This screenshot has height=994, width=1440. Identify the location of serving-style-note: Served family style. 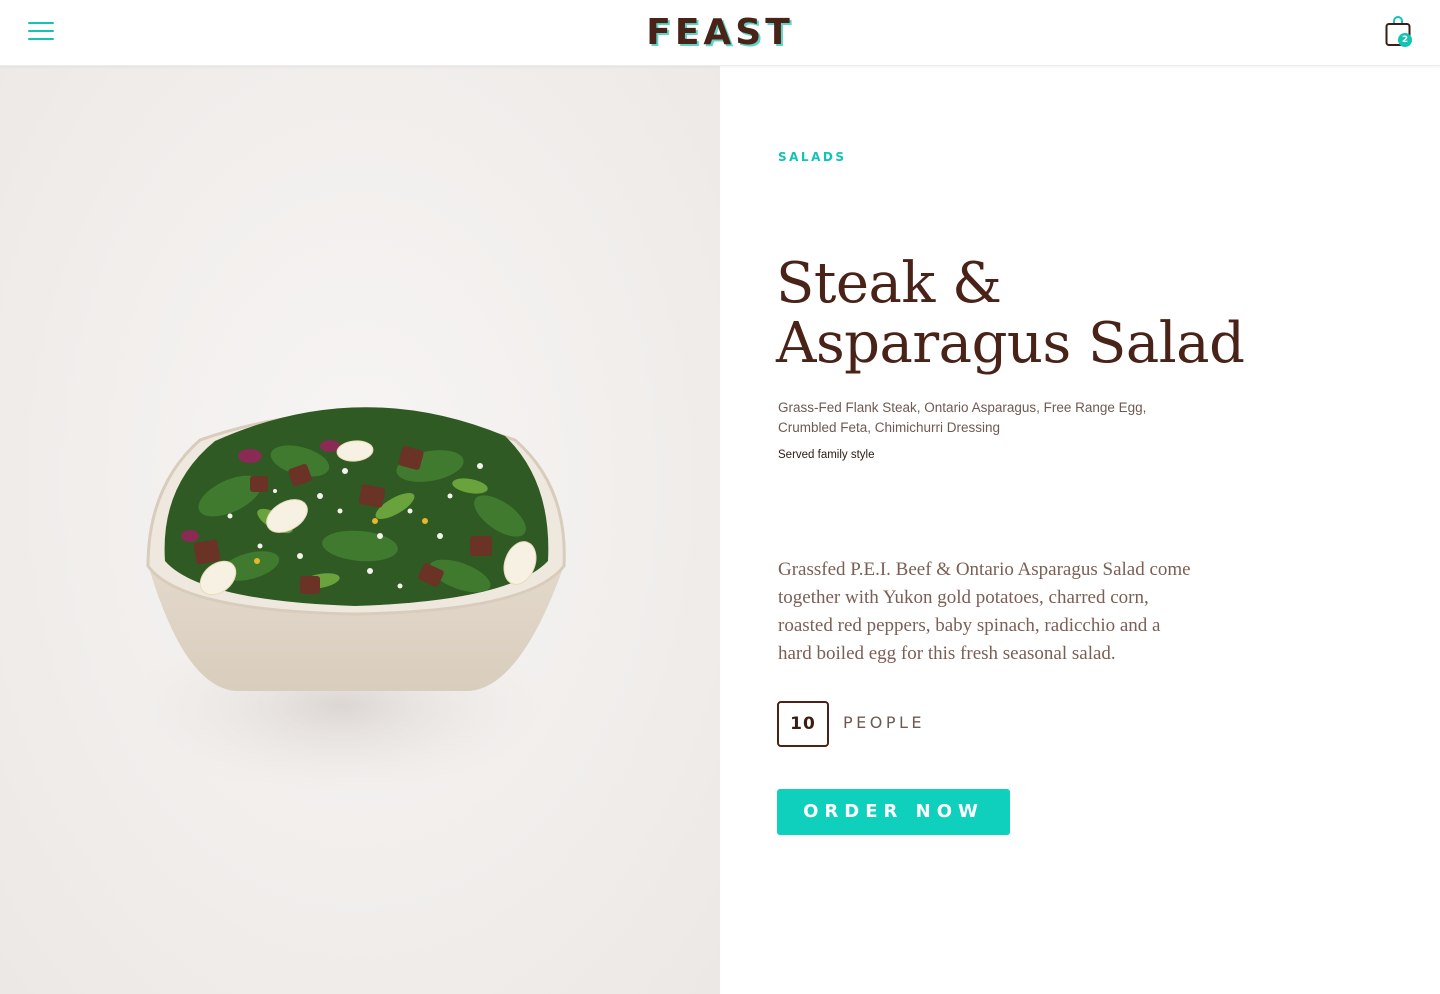
(826, 455).